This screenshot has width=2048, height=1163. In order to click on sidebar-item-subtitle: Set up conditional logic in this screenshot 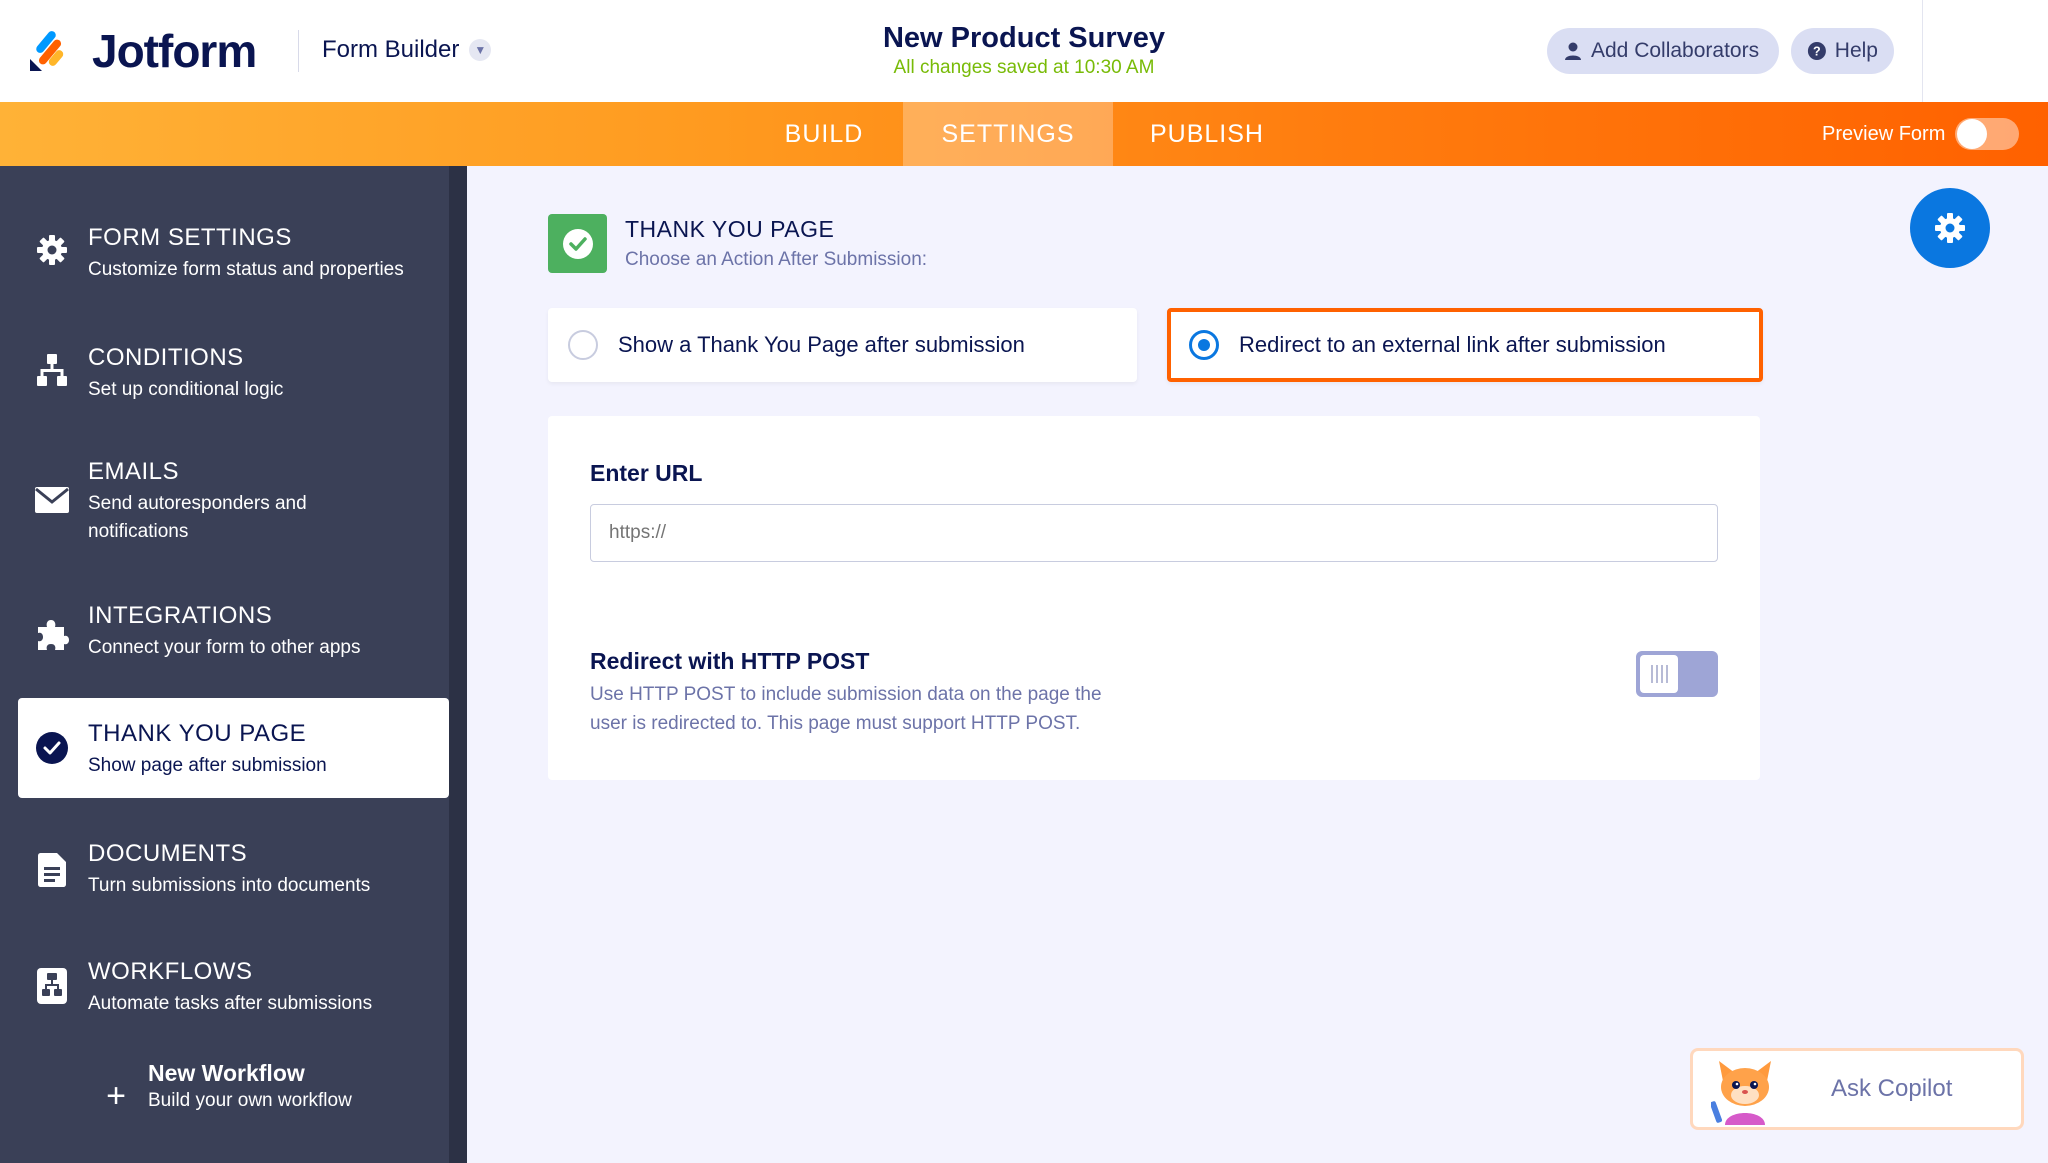, I will do `click(186, 389)`.